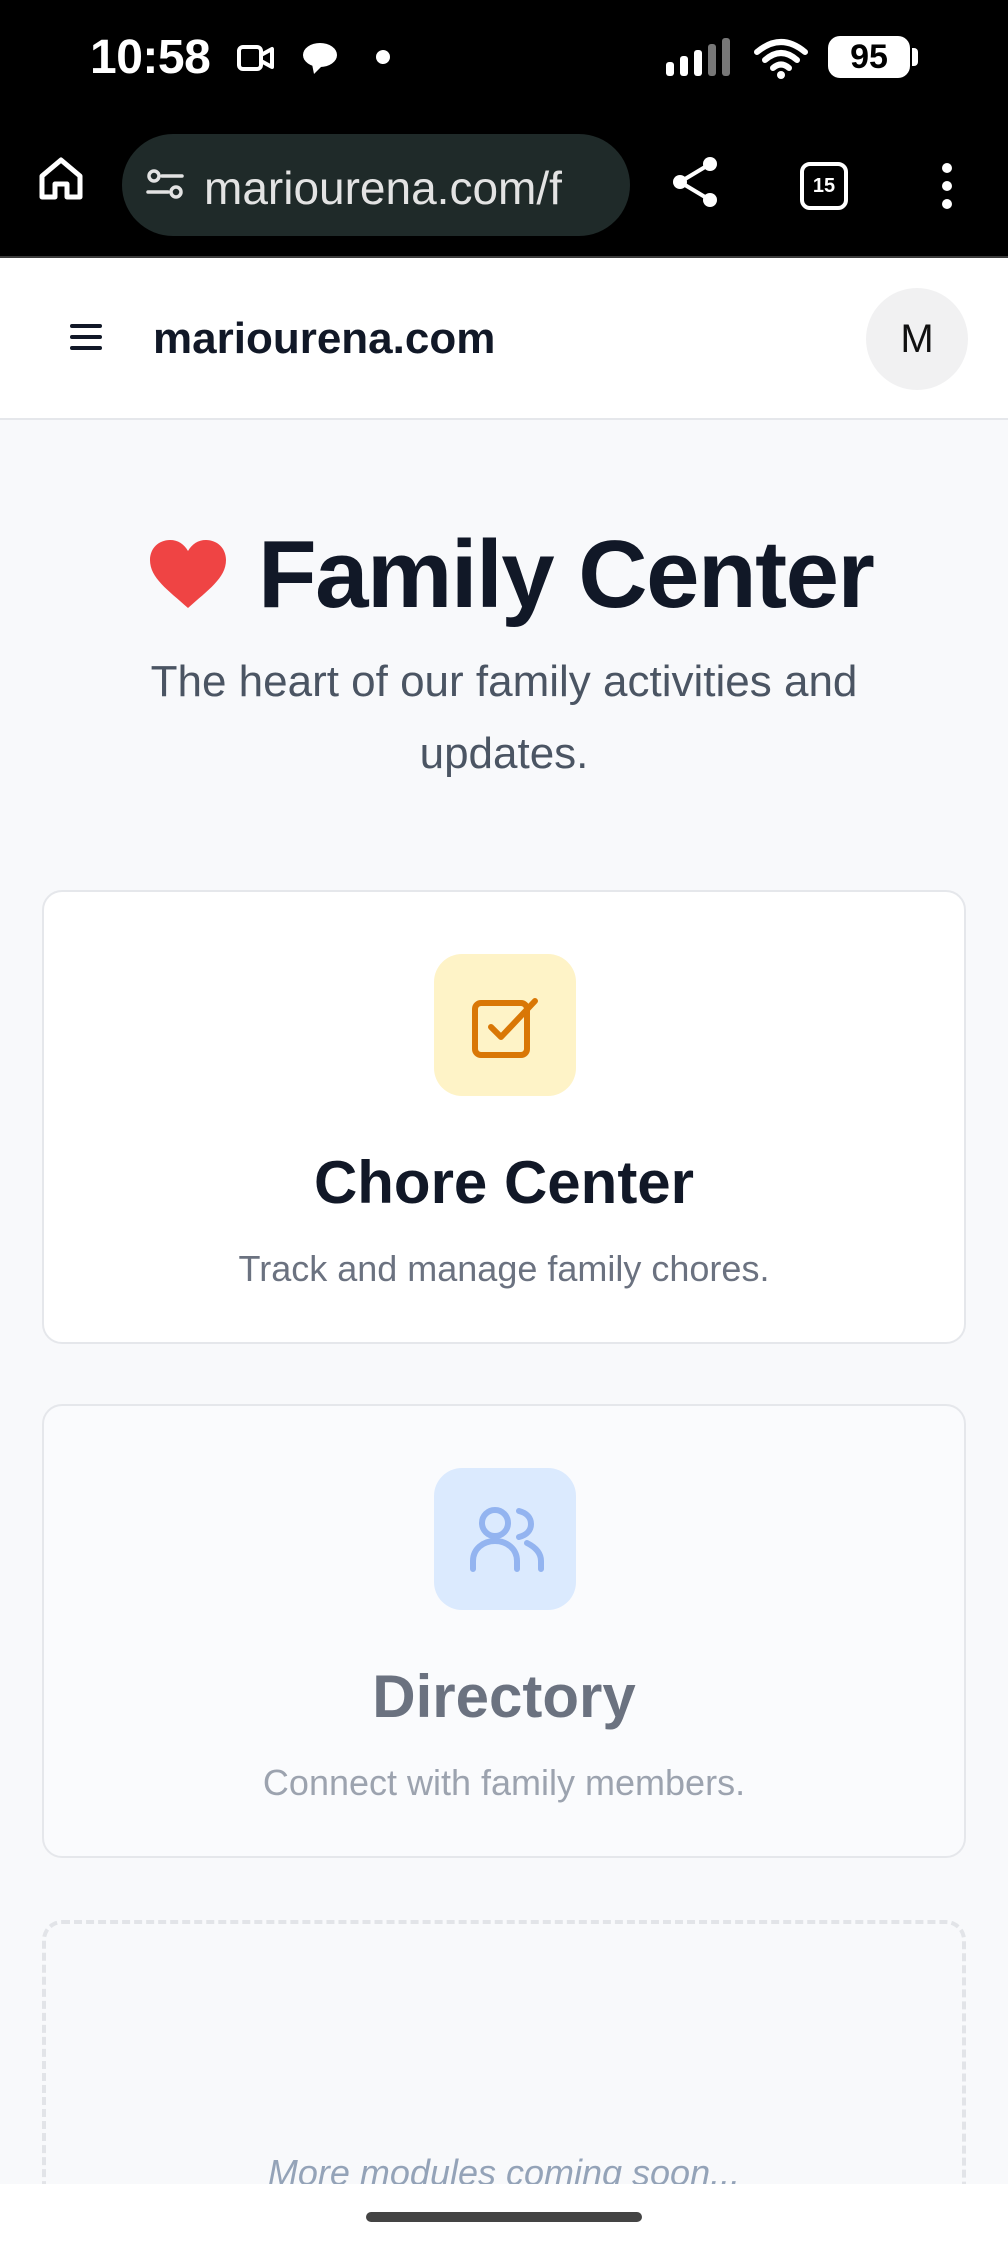 The image size is (1008, 2244). I want to click on home-icon, so click(61, 181).